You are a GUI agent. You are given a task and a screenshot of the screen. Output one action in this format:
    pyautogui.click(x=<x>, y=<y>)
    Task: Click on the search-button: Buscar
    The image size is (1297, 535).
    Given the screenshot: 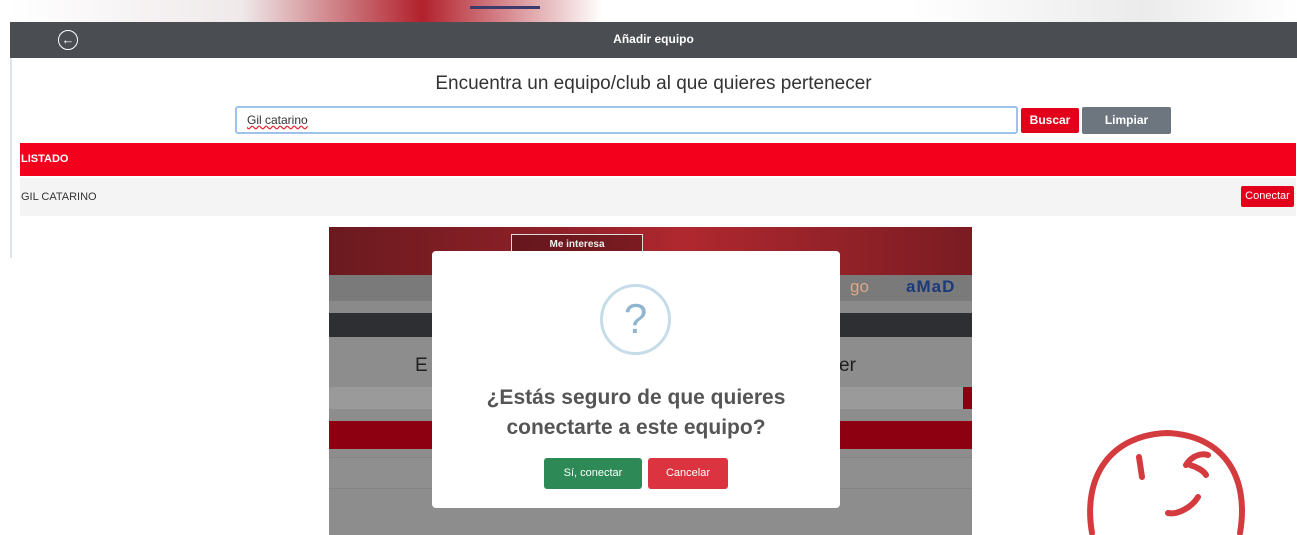 What is the action you would take?
    pyautogui.click(x=1050, y=120)
    